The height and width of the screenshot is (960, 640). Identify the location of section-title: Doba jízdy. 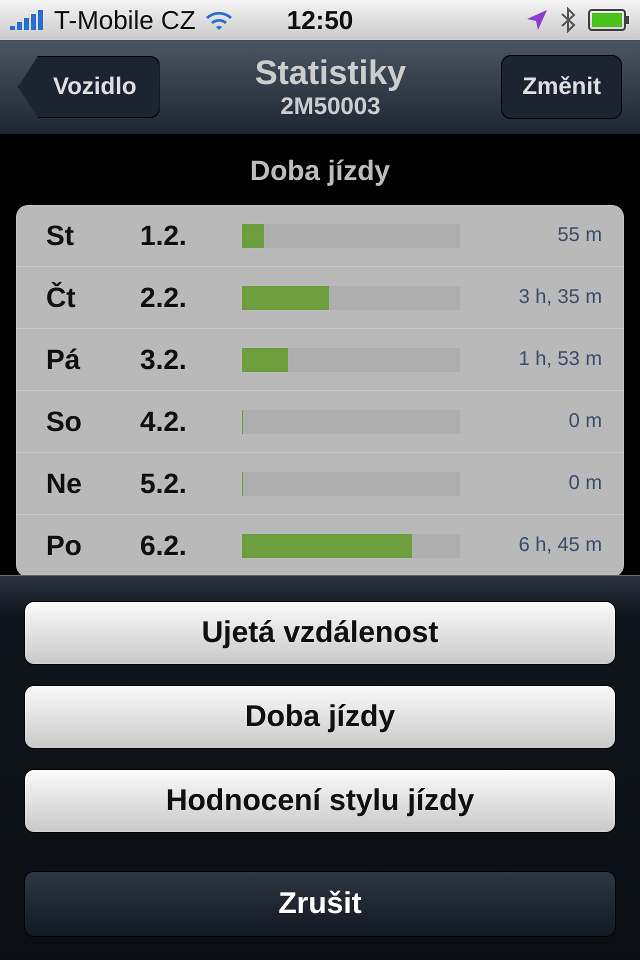
(320, 171).